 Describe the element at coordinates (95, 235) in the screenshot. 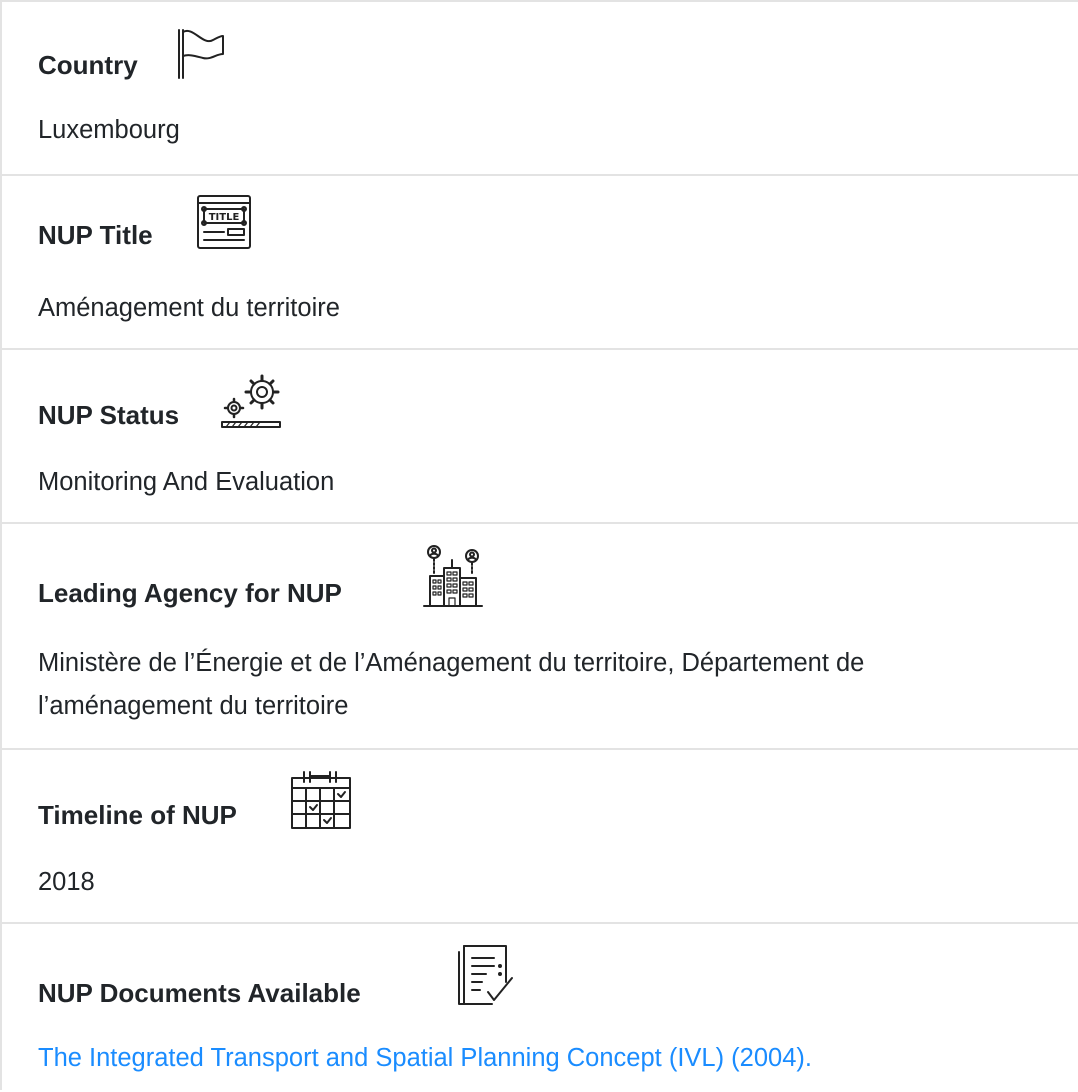

I see `field-label: NUP Title` at that location.